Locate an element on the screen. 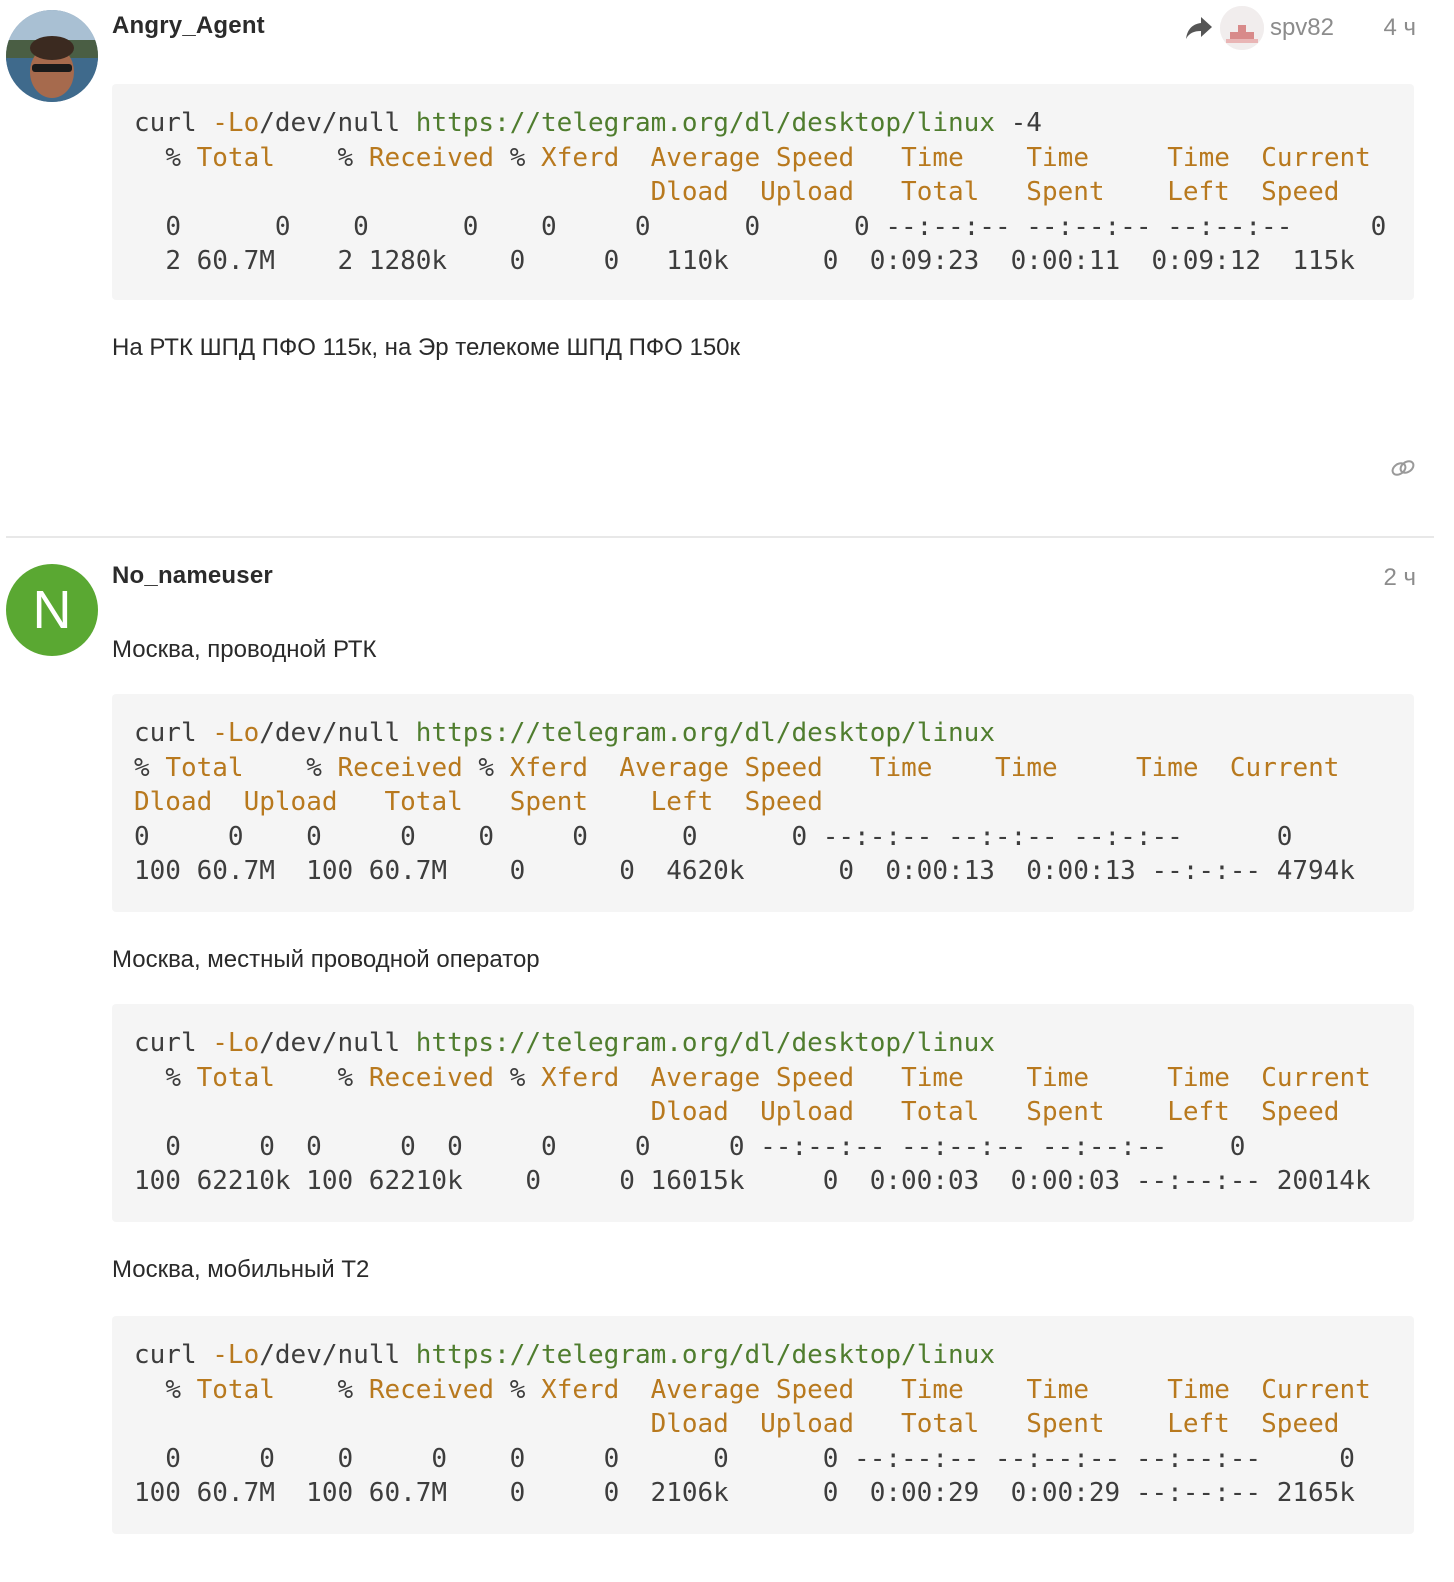 This screenshot has height=1582, width=1454. avatar-letter: N is located at coordinates (52, 610).